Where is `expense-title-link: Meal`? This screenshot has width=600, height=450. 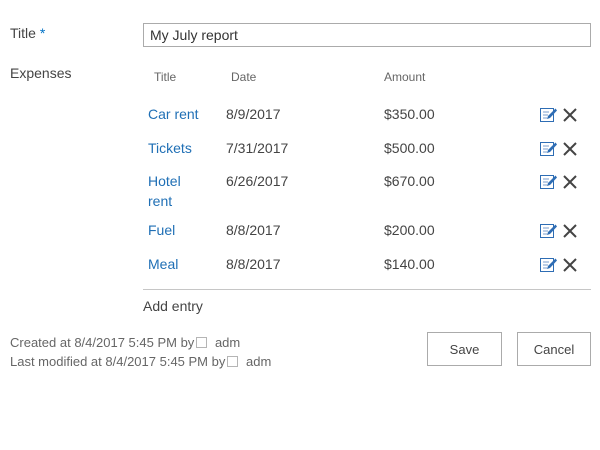
expense-title-link: Meal is located at coordinates (185, 264).